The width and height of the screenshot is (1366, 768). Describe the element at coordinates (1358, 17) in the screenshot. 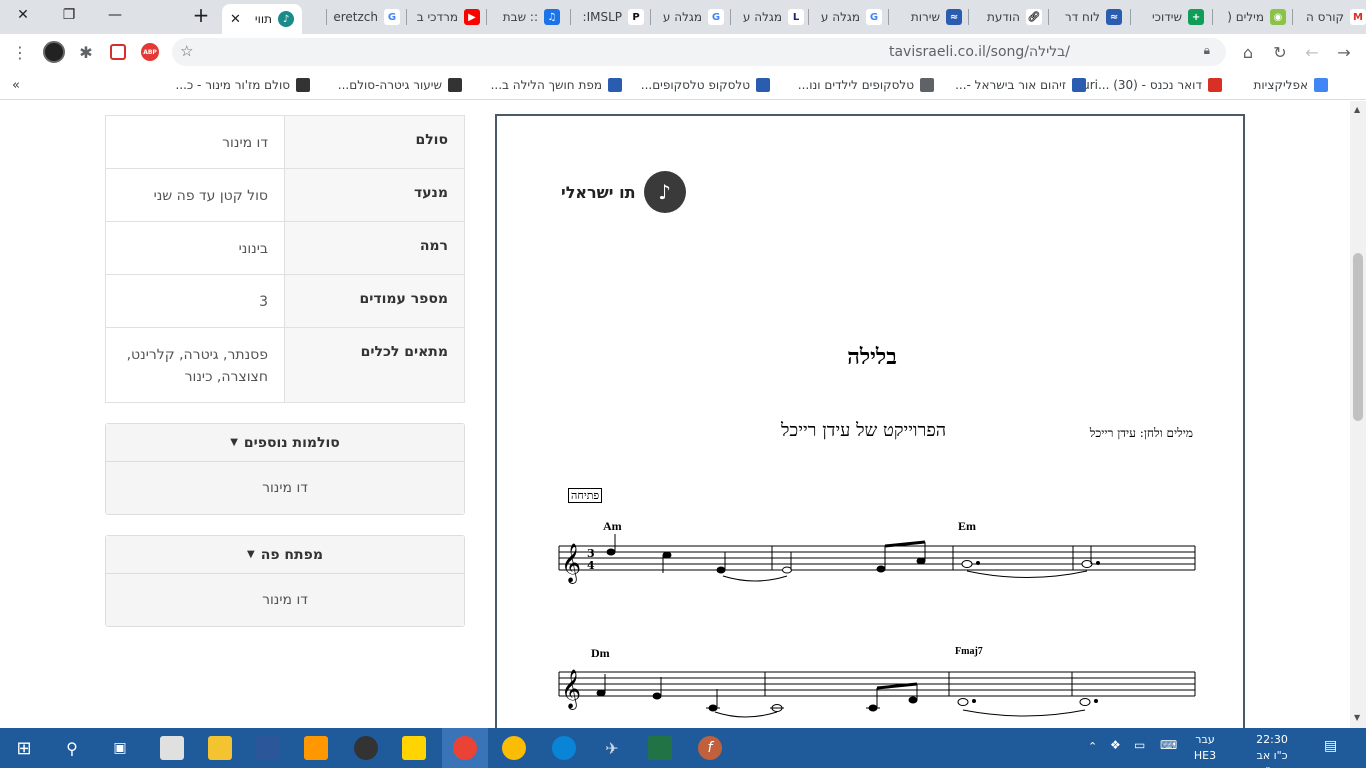

I see `gmail-icon: M` at that location.